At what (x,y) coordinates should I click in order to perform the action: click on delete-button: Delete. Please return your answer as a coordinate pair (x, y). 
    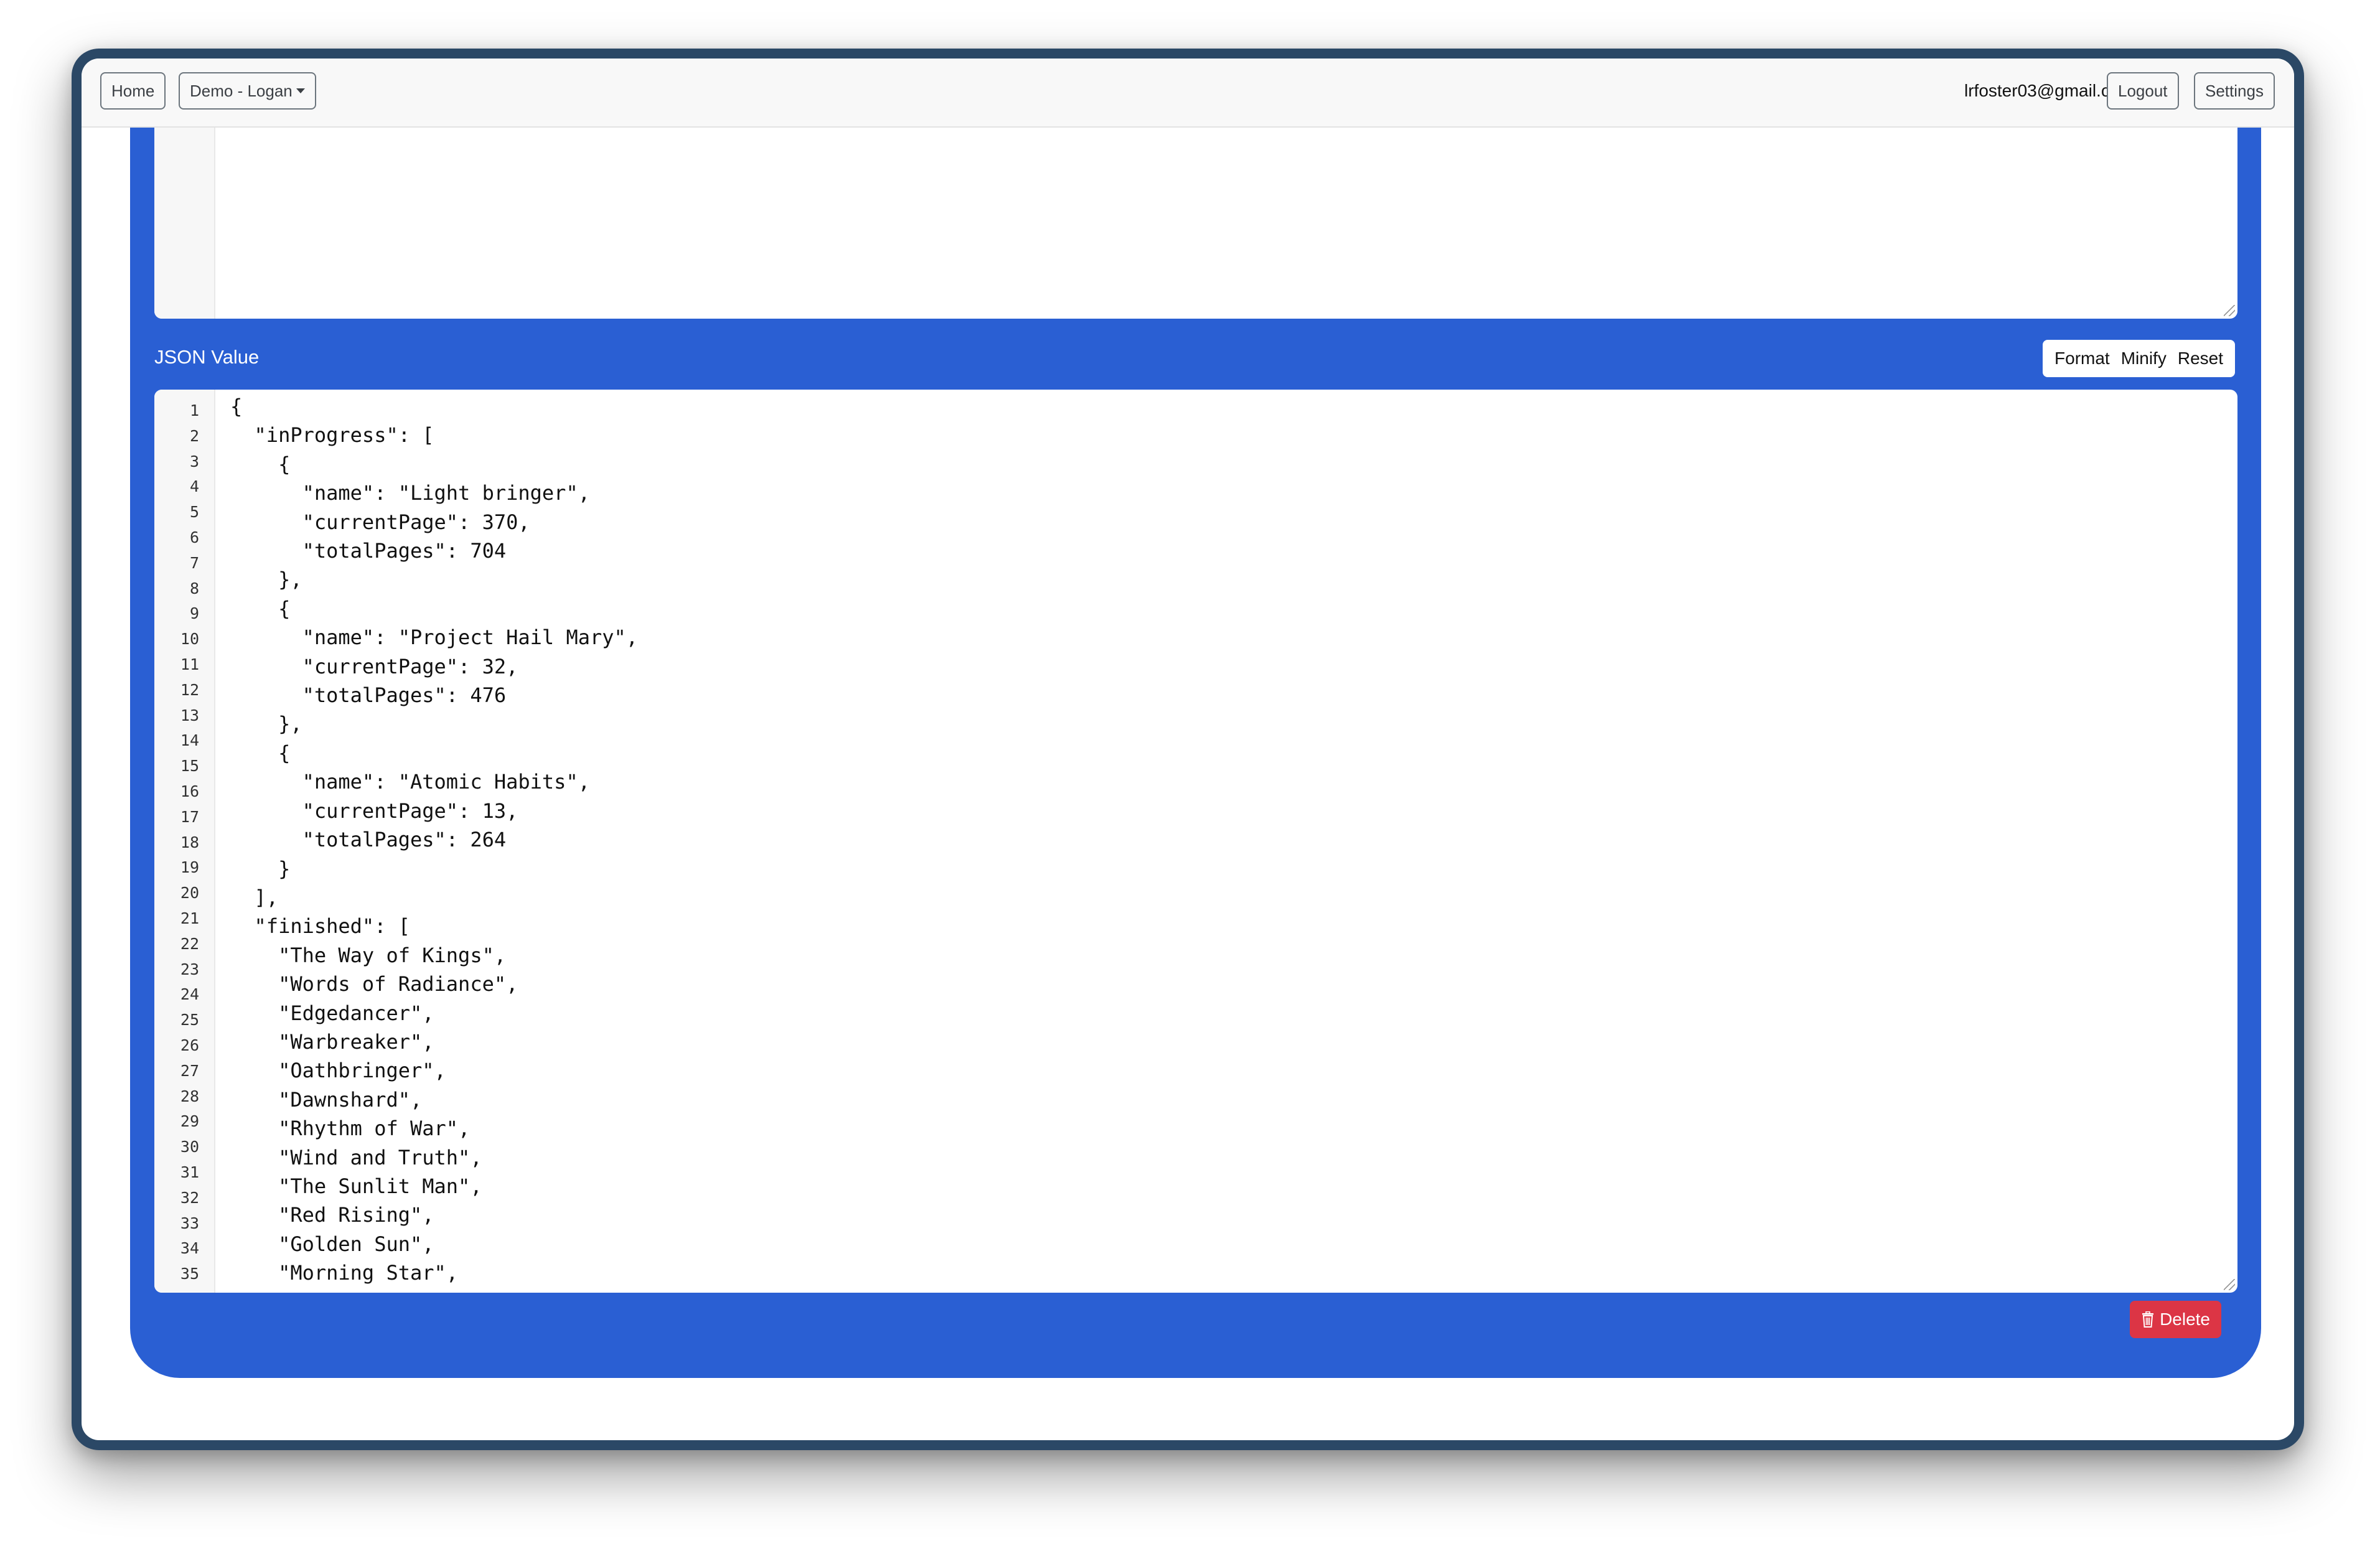
    Looking at the image, I should click on (2175, 1319).